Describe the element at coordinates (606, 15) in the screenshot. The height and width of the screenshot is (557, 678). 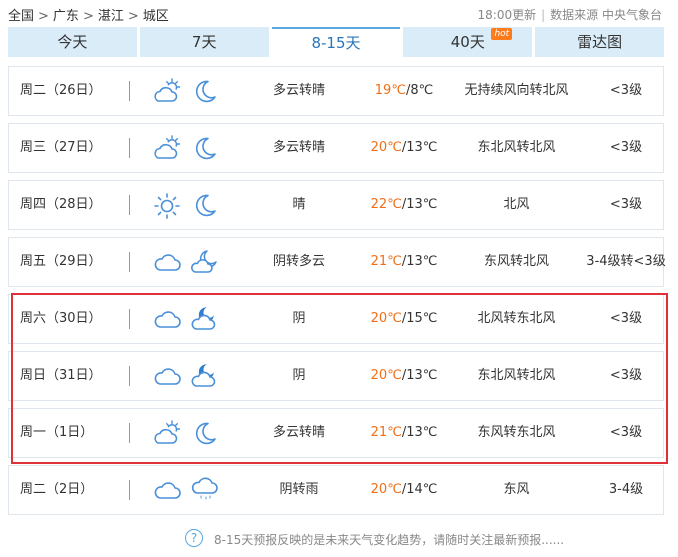
I see `data-source: 数据来源 中央气象台` at that location.